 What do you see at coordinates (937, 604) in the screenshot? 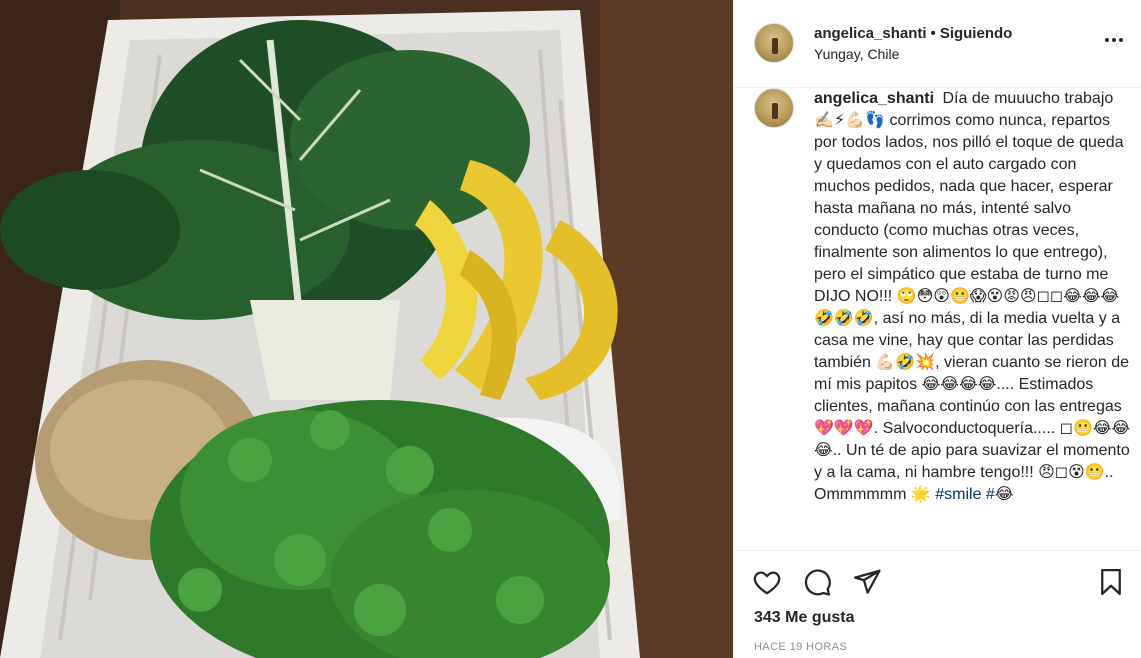
I see `post-actions: 343 Me gusta HACE 19 HORAS` at bounding box center [937, 604].